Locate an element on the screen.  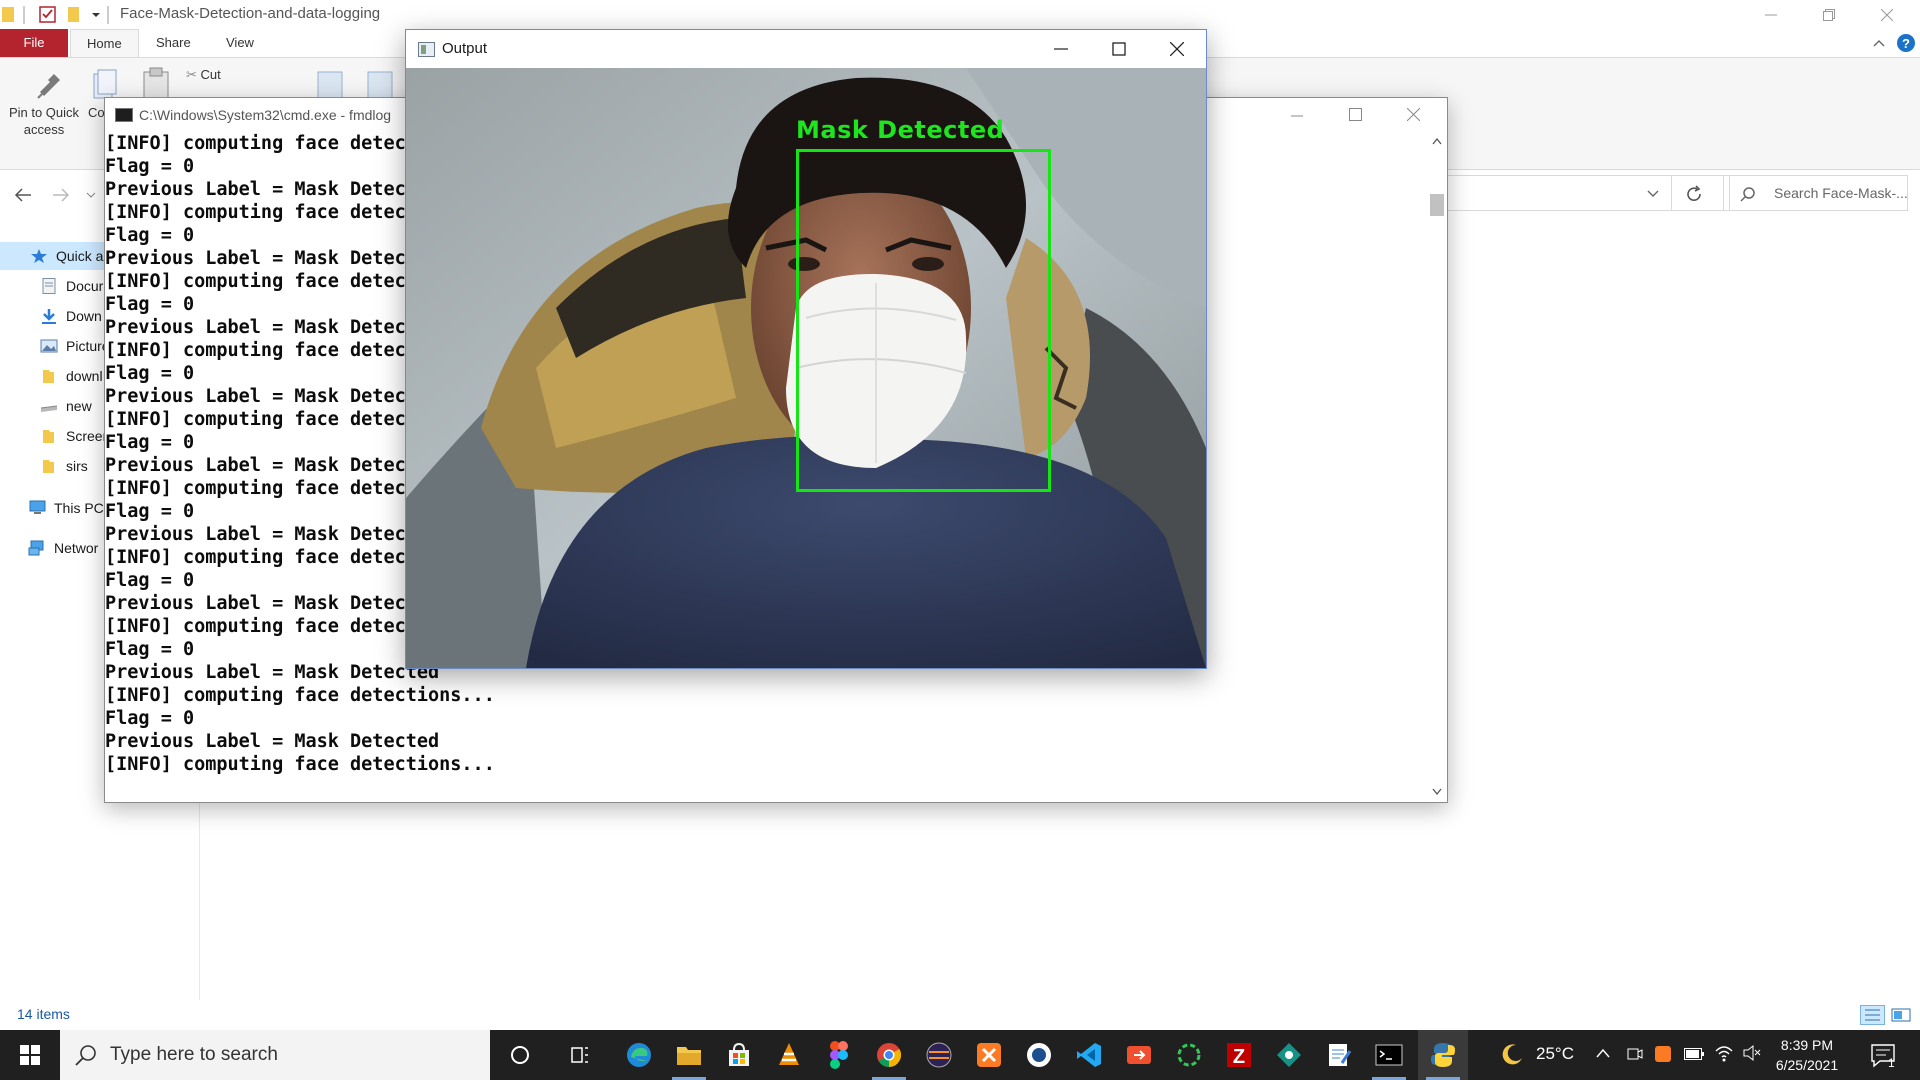
explorer-title: Face-Mask-Detection-and-data-logging is located at coordinates (250, 13).